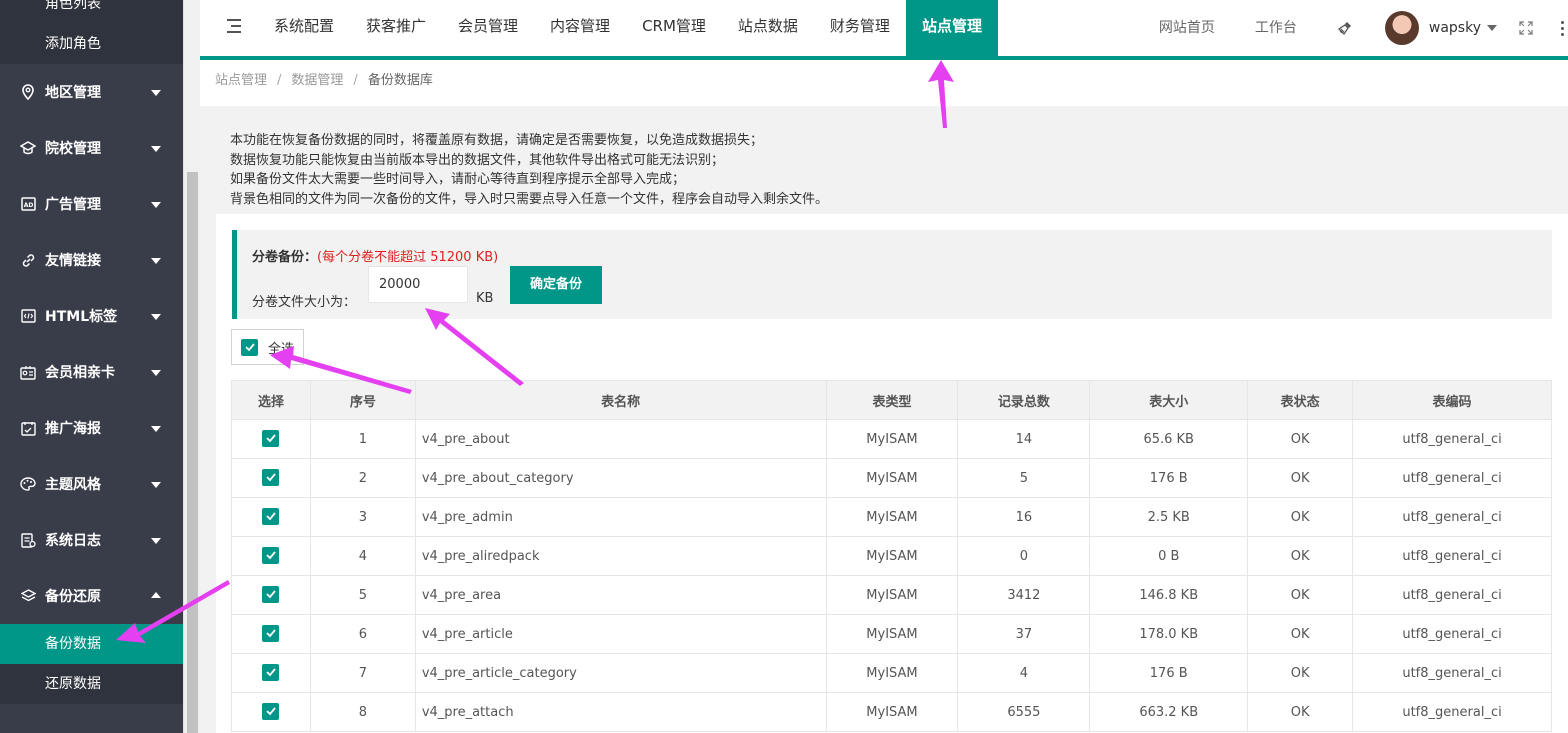  Describe the element at coordinates (1024, 595) in the screenshot. I see `record-count: 3412` at that location.